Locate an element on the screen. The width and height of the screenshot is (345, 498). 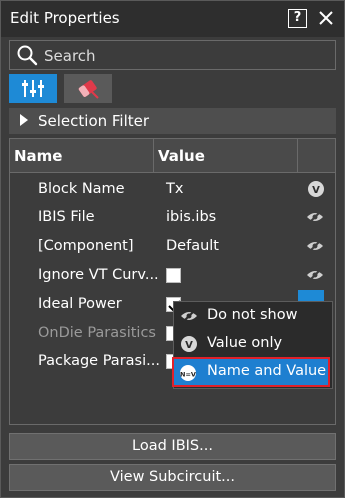
column-header-name: Name is located at coordinates (38, 156).